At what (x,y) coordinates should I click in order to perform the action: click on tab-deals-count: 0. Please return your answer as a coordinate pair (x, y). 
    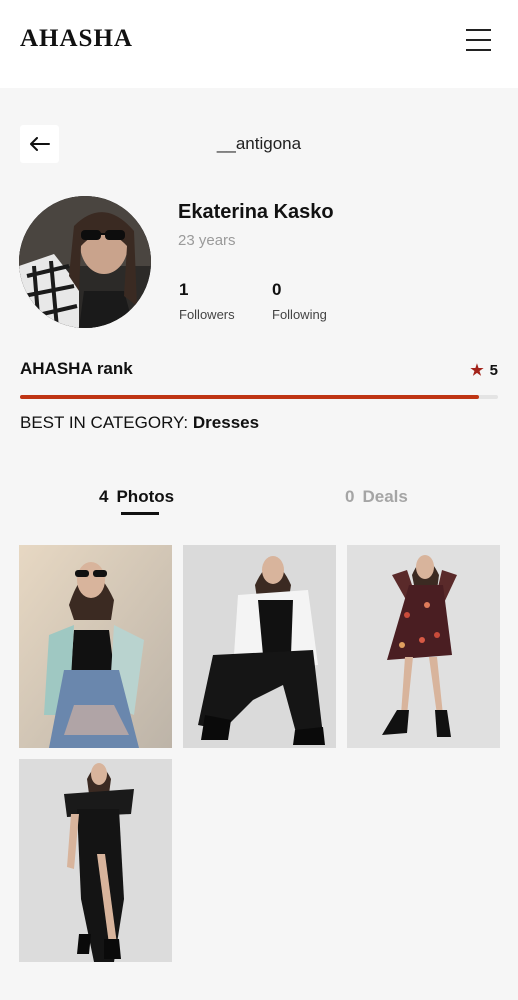
    Looking at the image, I should click on (350, 496).